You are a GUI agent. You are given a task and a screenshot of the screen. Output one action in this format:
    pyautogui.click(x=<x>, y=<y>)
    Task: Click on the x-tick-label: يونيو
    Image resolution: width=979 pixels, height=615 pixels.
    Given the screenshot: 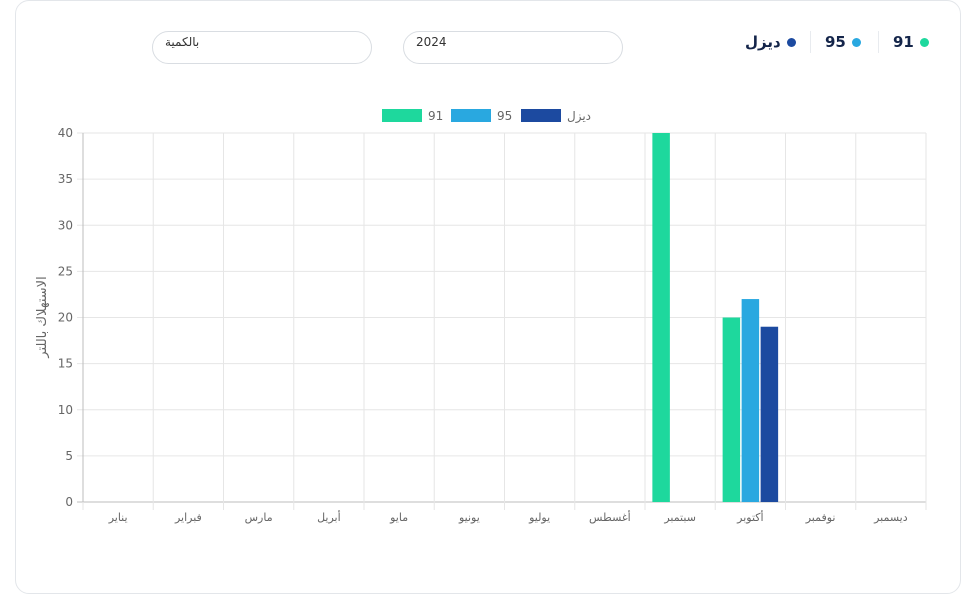 What is the action you would take?
    pyautogui.click(x=469, y=517)
    